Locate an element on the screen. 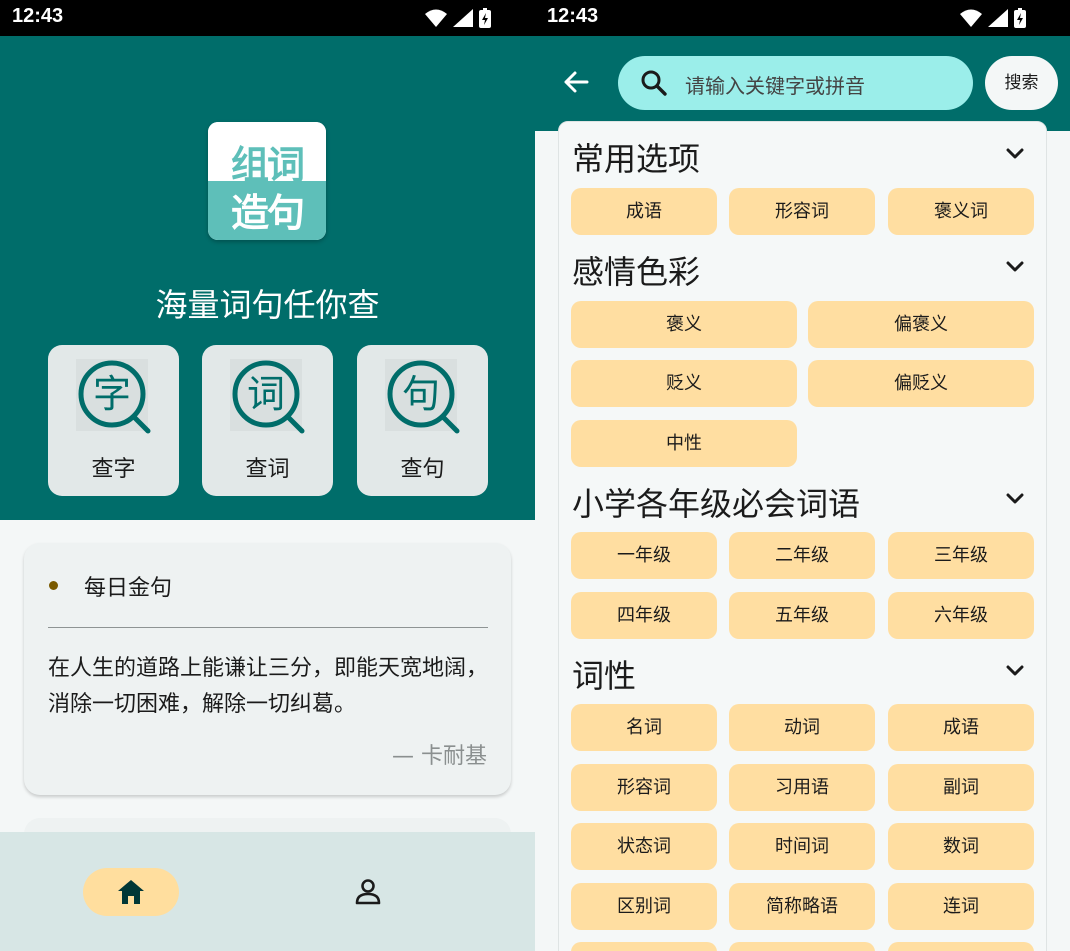 The width and height of the screenshot is (1070, 951). section-title-common: 常用选项 is located at coordinates (636, 159).